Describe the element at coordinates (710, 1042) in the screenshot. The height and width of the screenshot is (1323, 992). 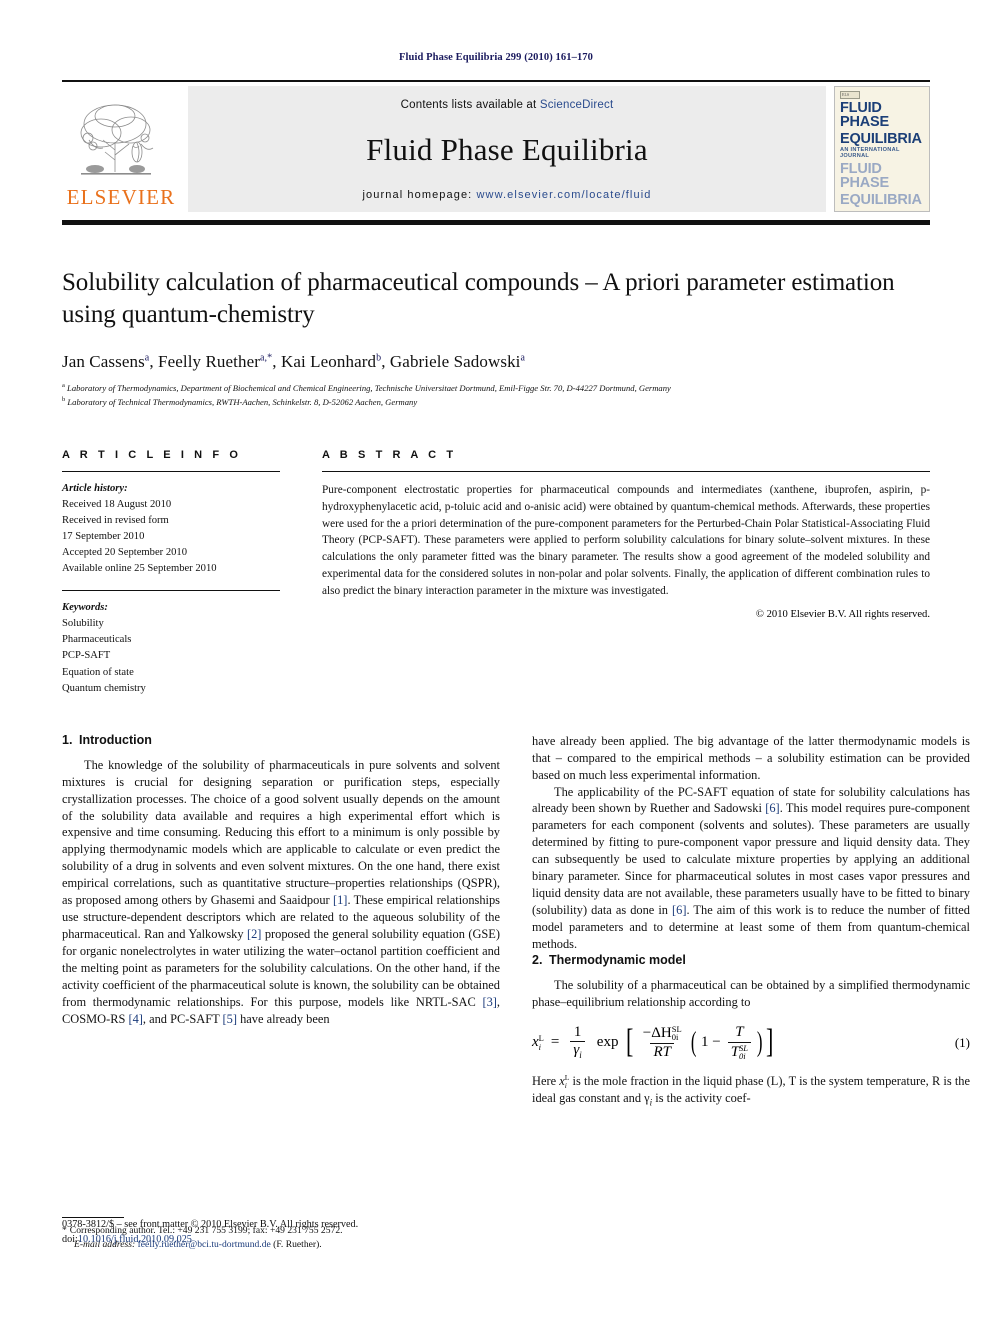
I see `eq1-one-minus: 1 −` at that location.